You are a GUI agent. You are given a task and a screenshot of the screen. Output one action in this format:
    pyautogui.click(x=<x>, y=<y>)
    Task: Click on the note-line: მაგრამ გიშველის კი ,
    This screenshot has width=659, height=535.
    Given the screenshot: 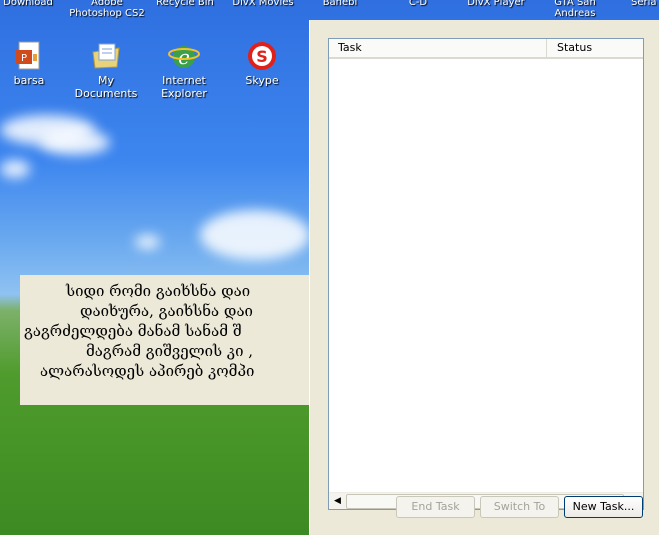 What is the action you would take?
    pyautogui.click(x=170, y=351)
    